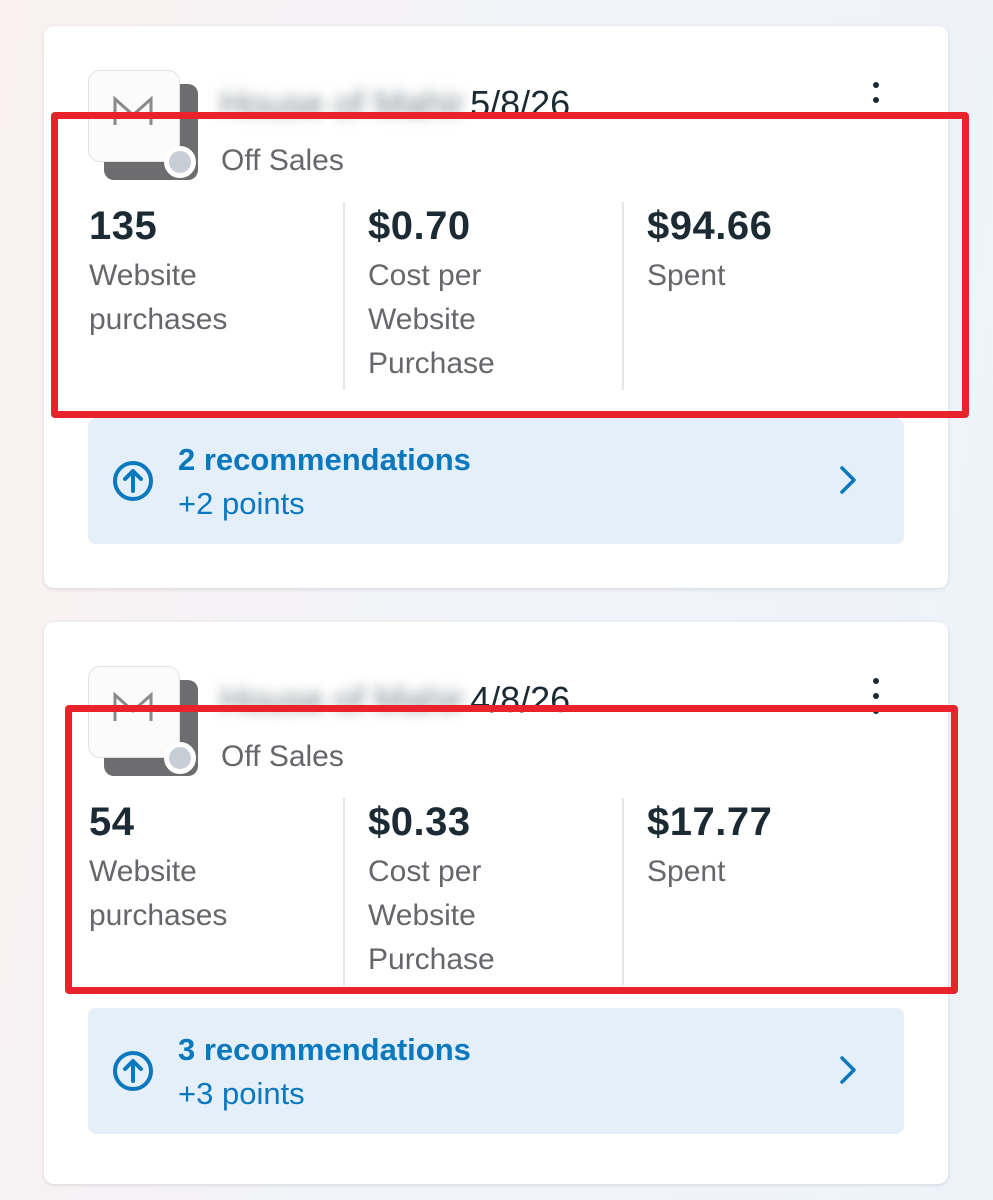  What do you see at coordinates (496, 1071) in the screenshot?
I see `recommendations-banner: 3 recommendations +3 points` at bounding box center [496, 1071].